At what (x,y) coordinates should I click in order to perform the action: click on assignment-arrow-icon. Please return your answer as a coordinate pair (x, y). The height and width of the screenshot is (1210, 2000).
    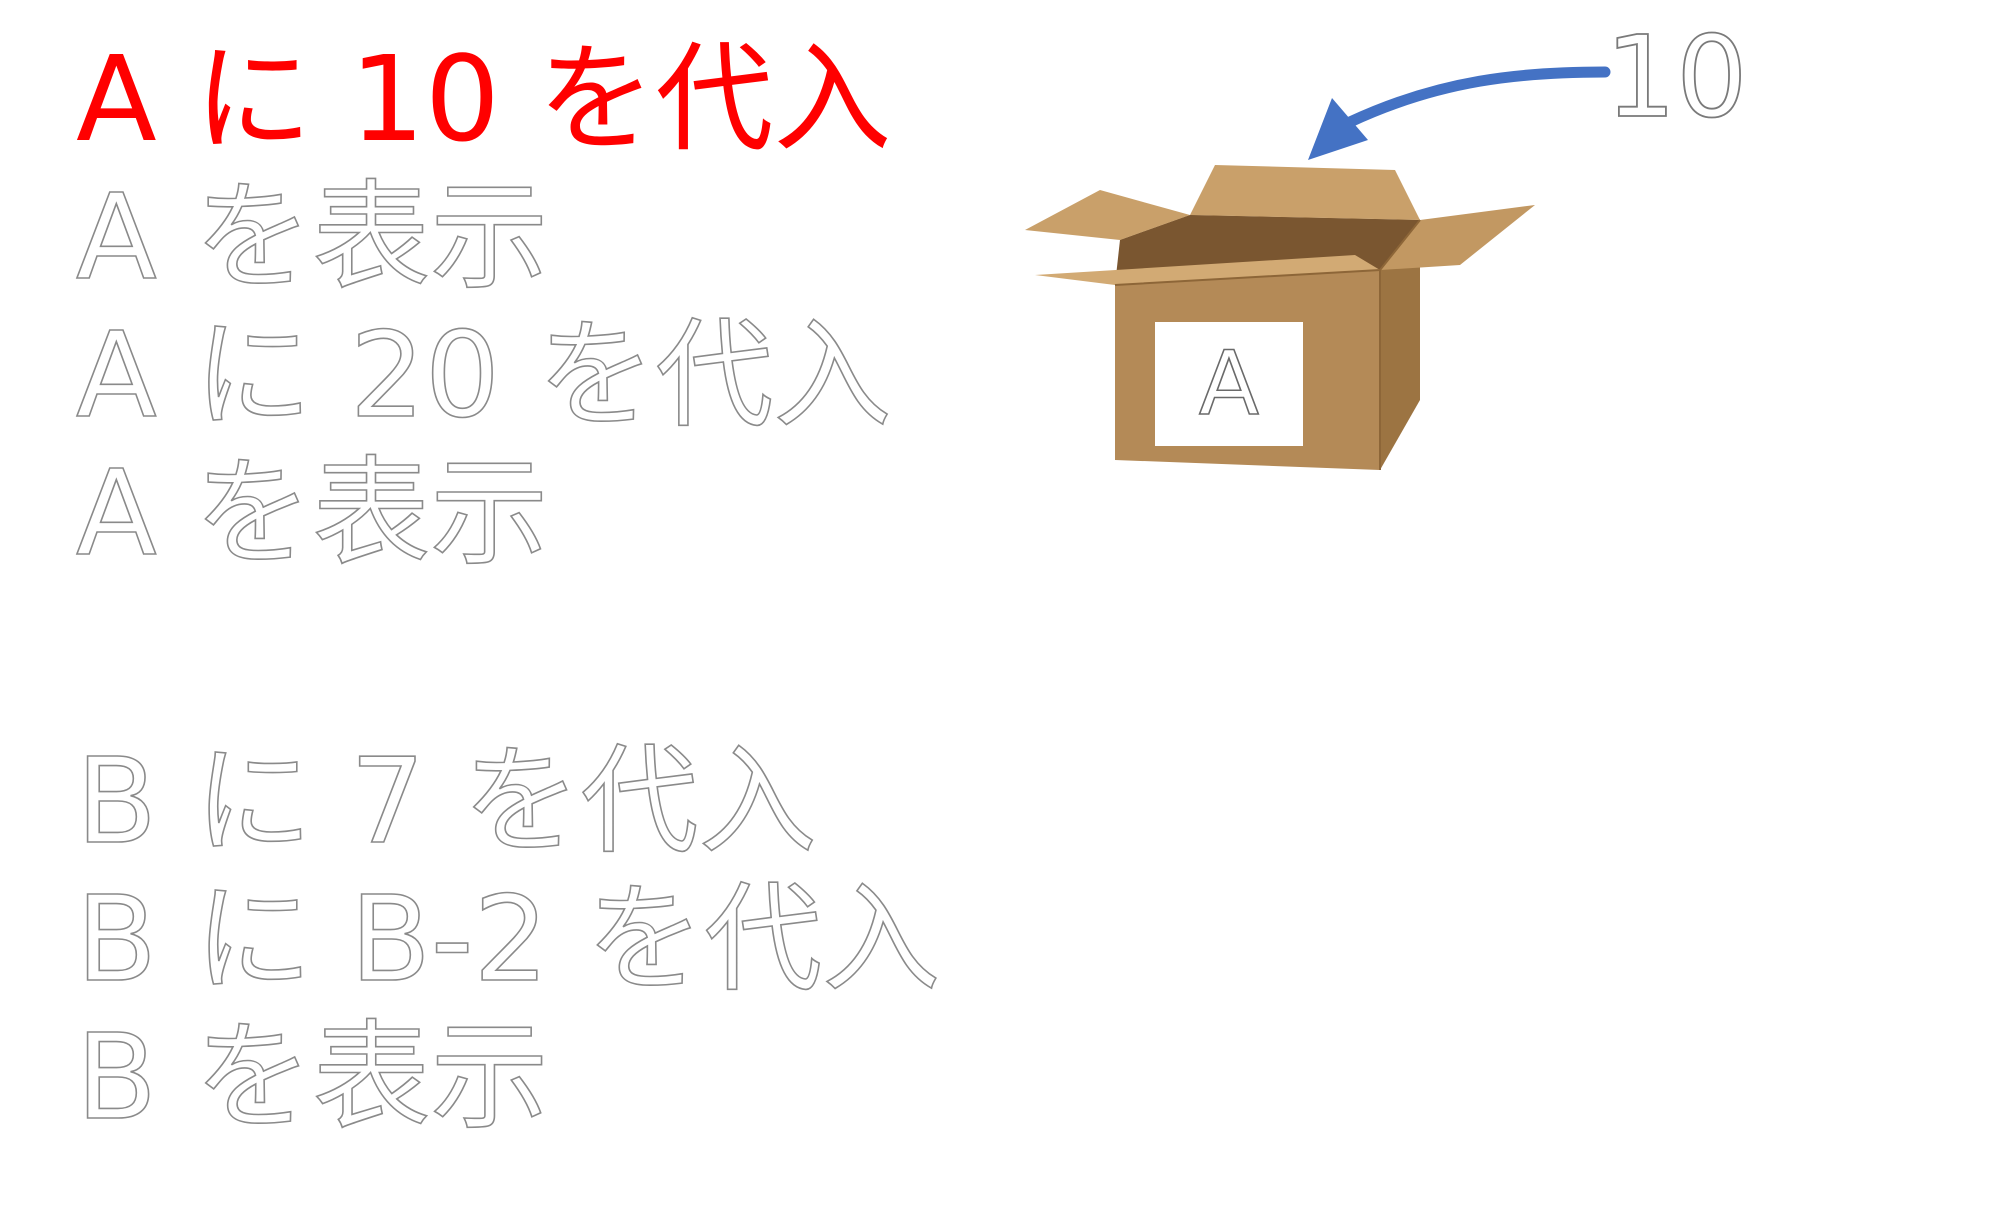
    Looking at the image, I should click on (1459, 113).